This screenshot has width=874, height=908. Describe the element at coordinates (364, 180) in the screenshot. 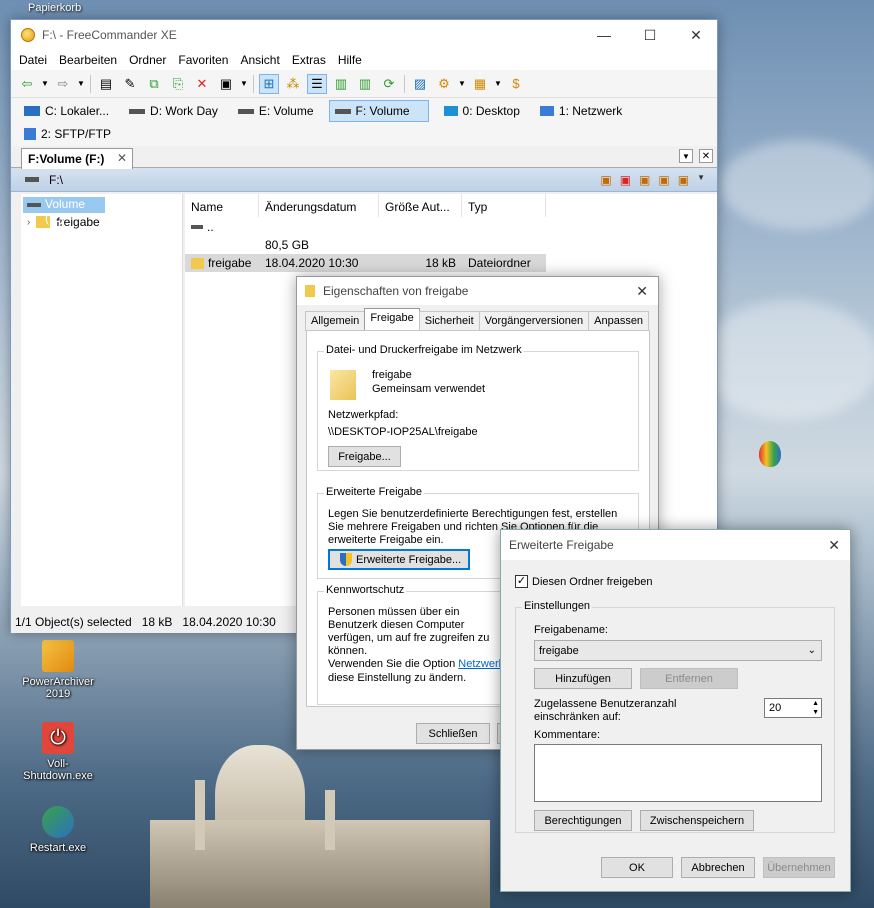

I see `path-bar: F:\ ▣ ▣ ▣ ▣ ▣ ▼` at that location.